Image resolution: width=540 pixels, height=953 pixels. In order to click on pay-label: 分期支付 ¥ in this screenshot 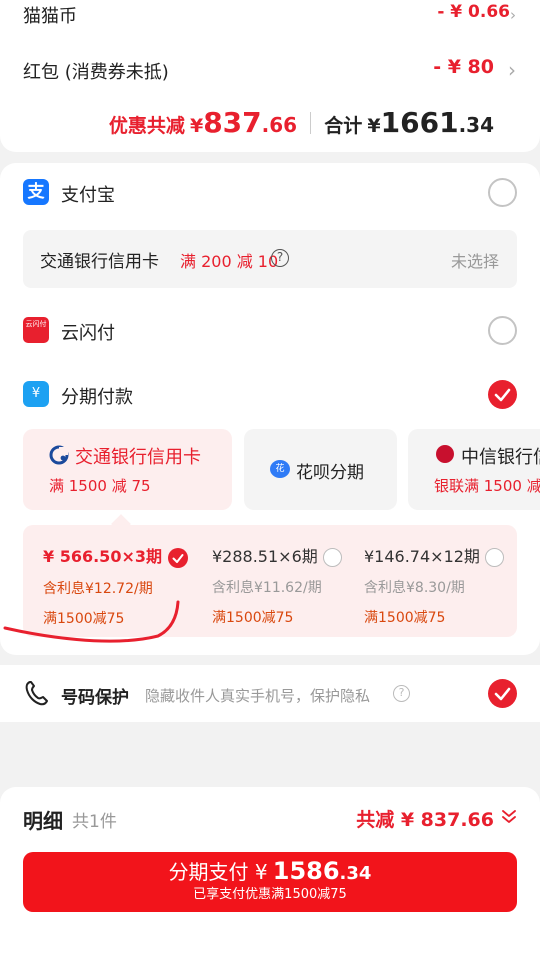, I will do `click(218, 872)`.